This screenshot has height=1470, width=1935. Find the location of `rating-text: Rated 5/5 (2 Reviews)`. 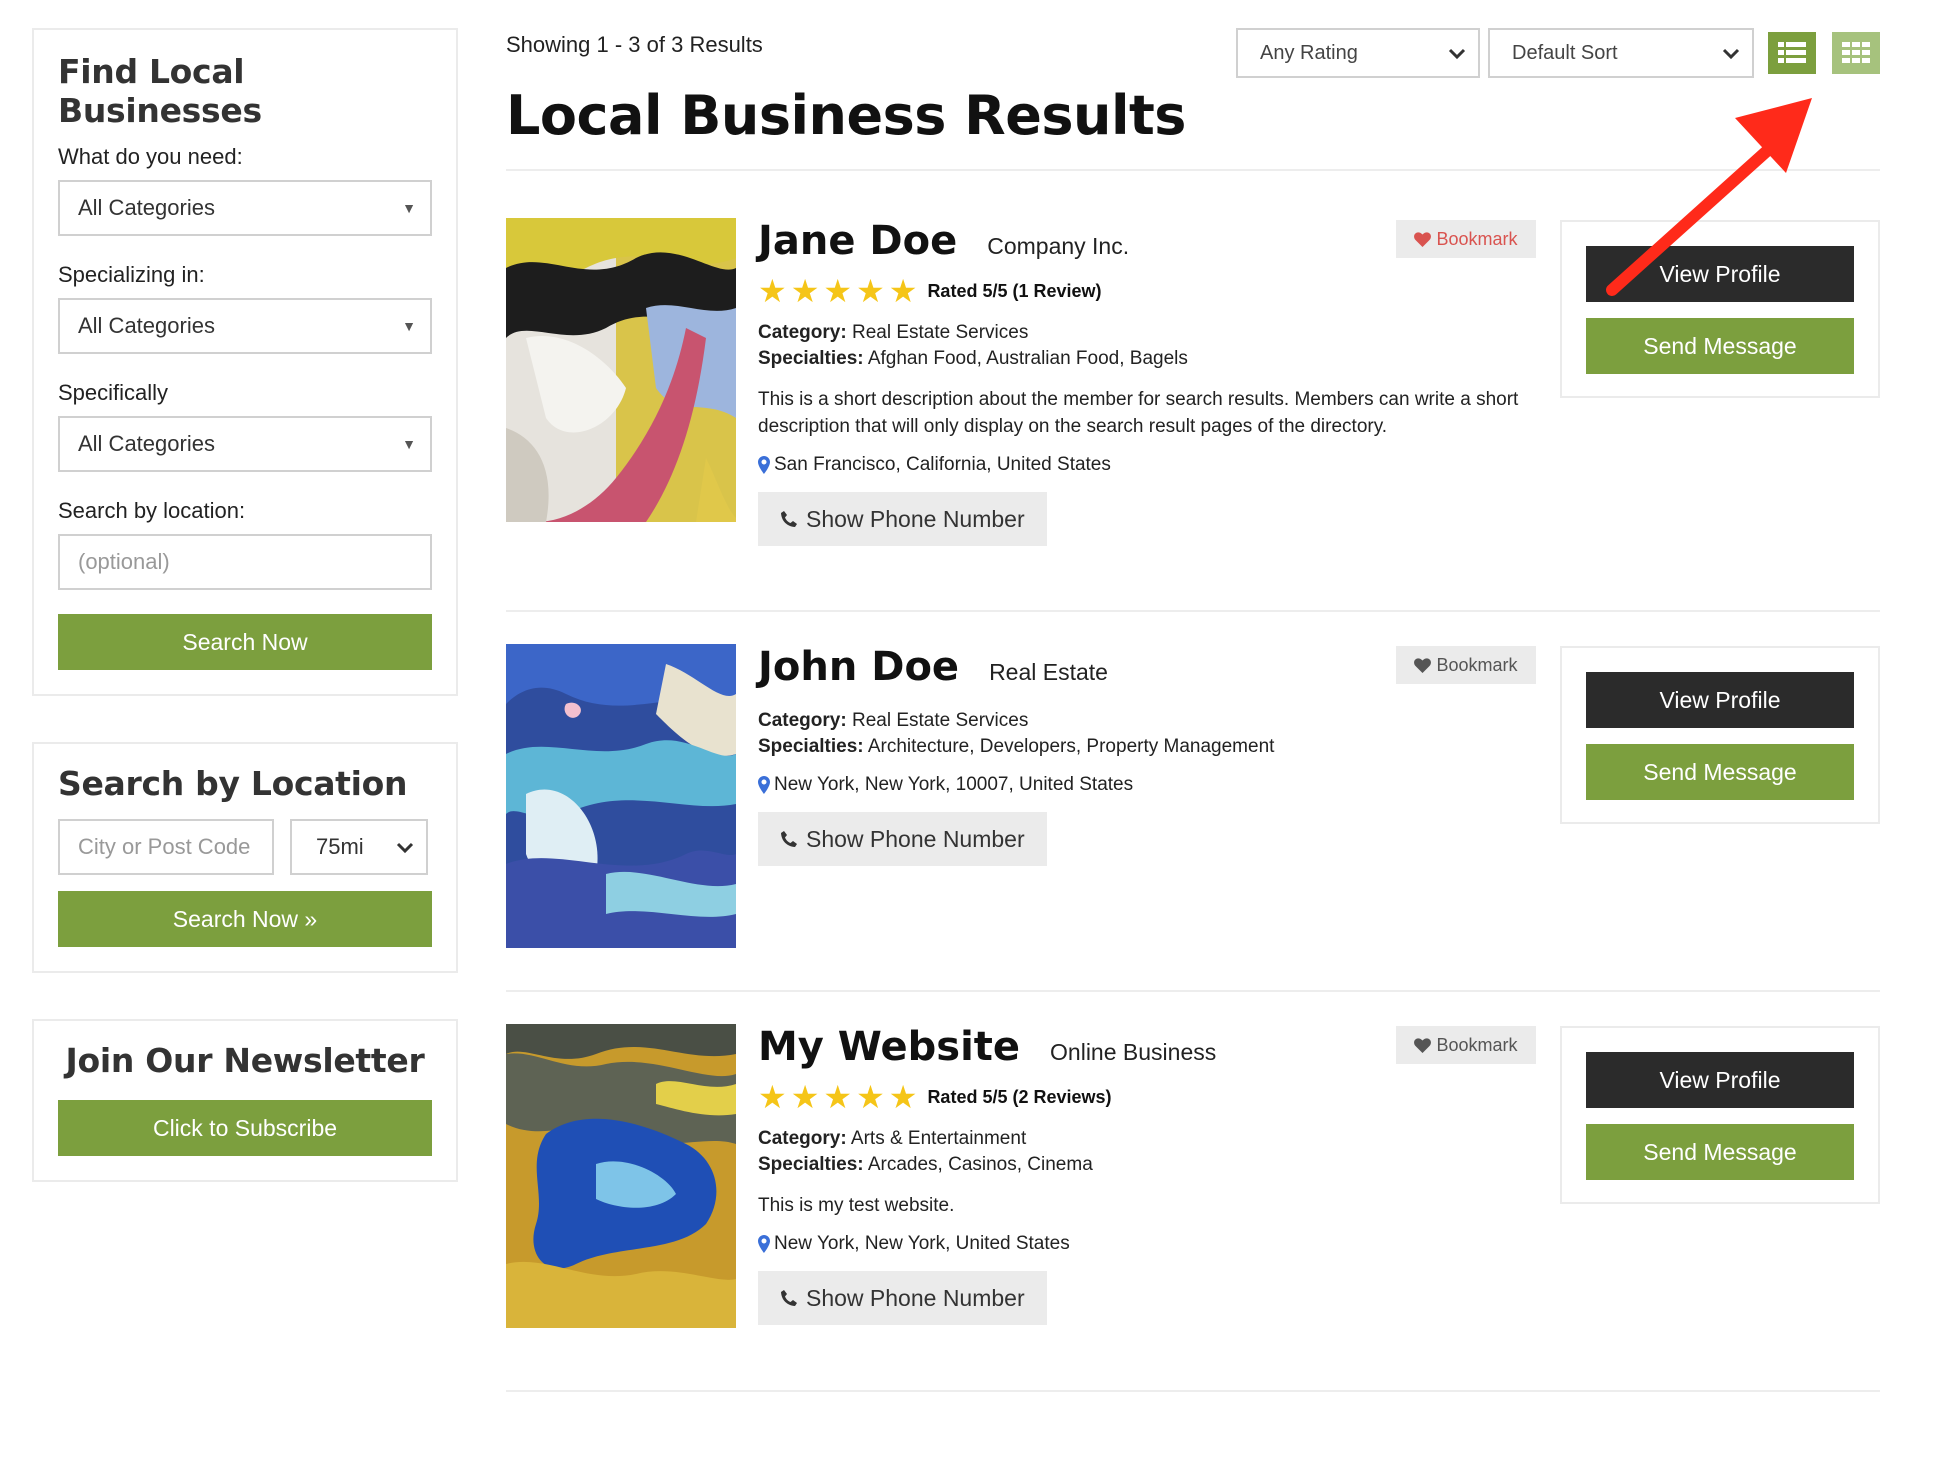

rating-text: Rated 5/5 (2 Reviews) is located at coordinates (1019, 1096).